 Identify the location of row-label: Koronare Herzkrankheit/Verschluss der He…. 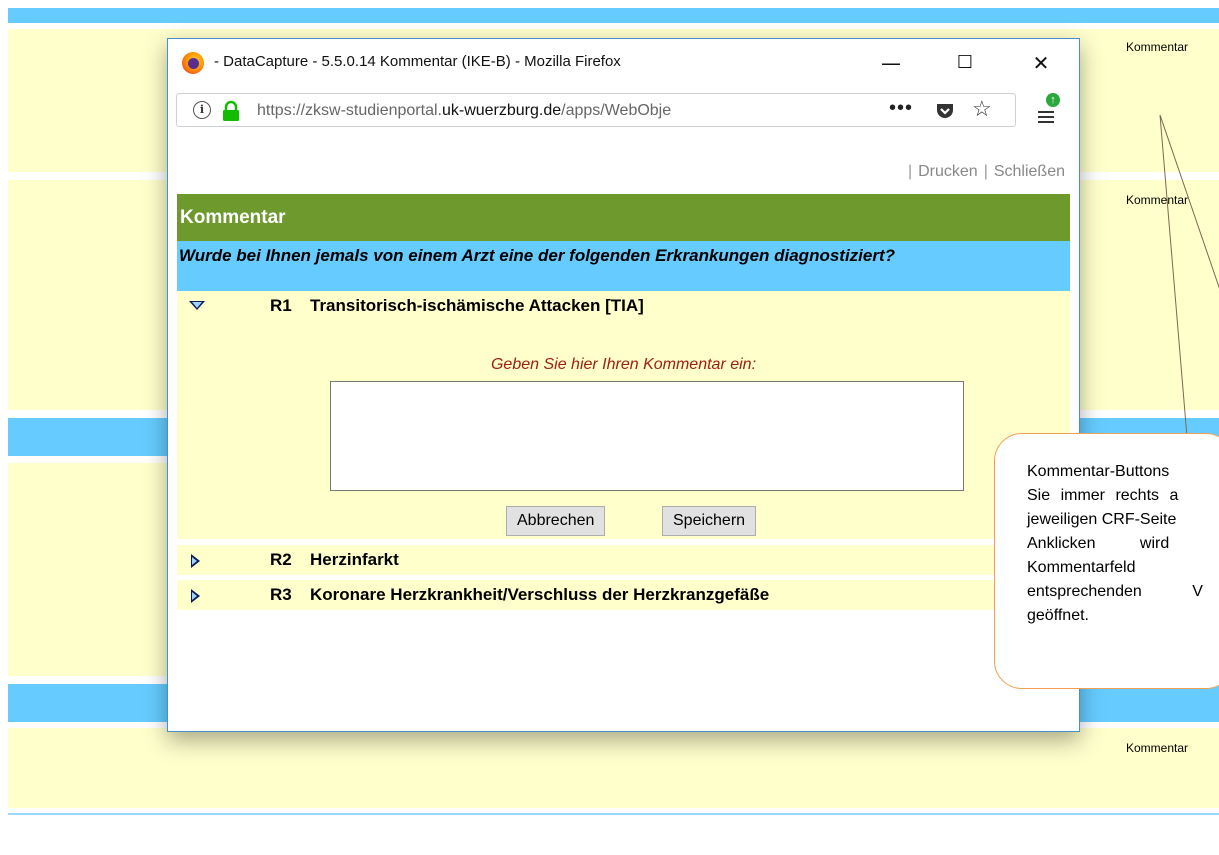
(540, 594).